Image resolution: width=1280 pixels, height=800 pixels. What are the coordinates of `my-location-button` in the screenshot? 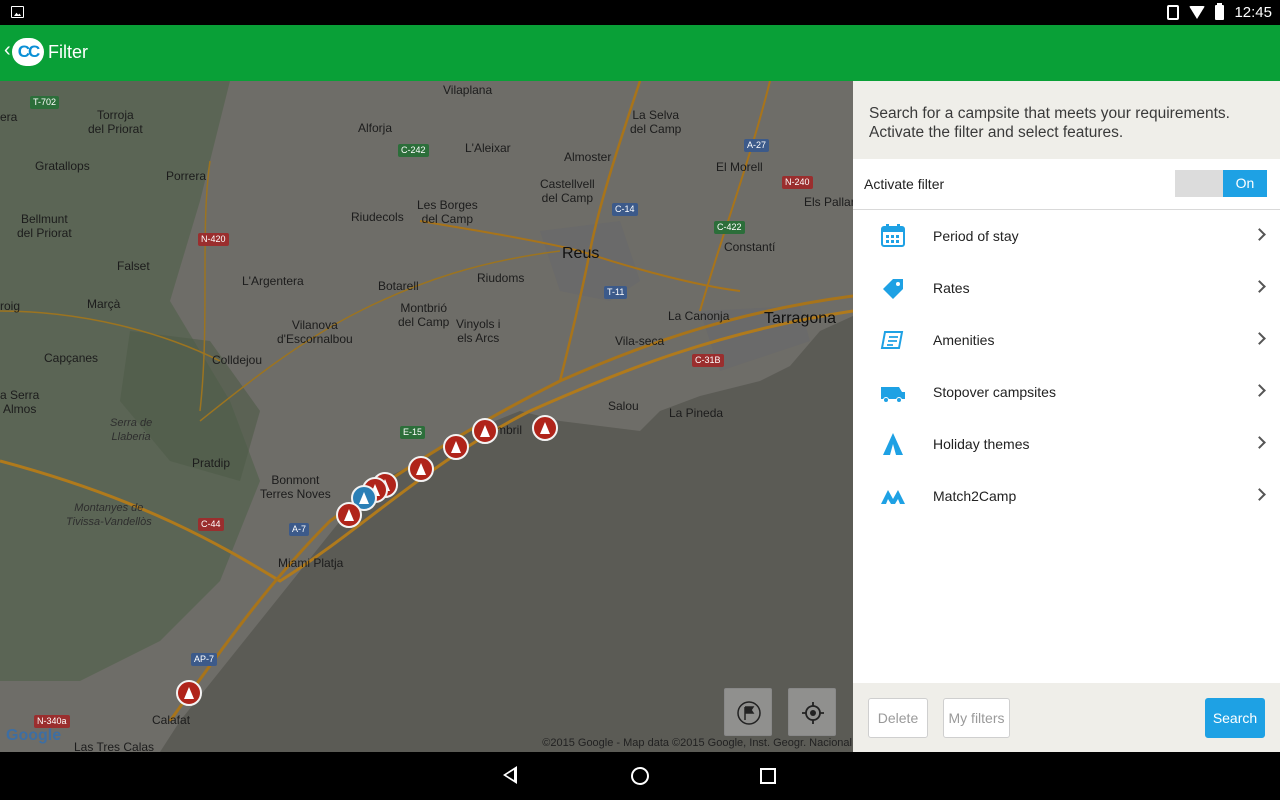 It's located at (812, 712).